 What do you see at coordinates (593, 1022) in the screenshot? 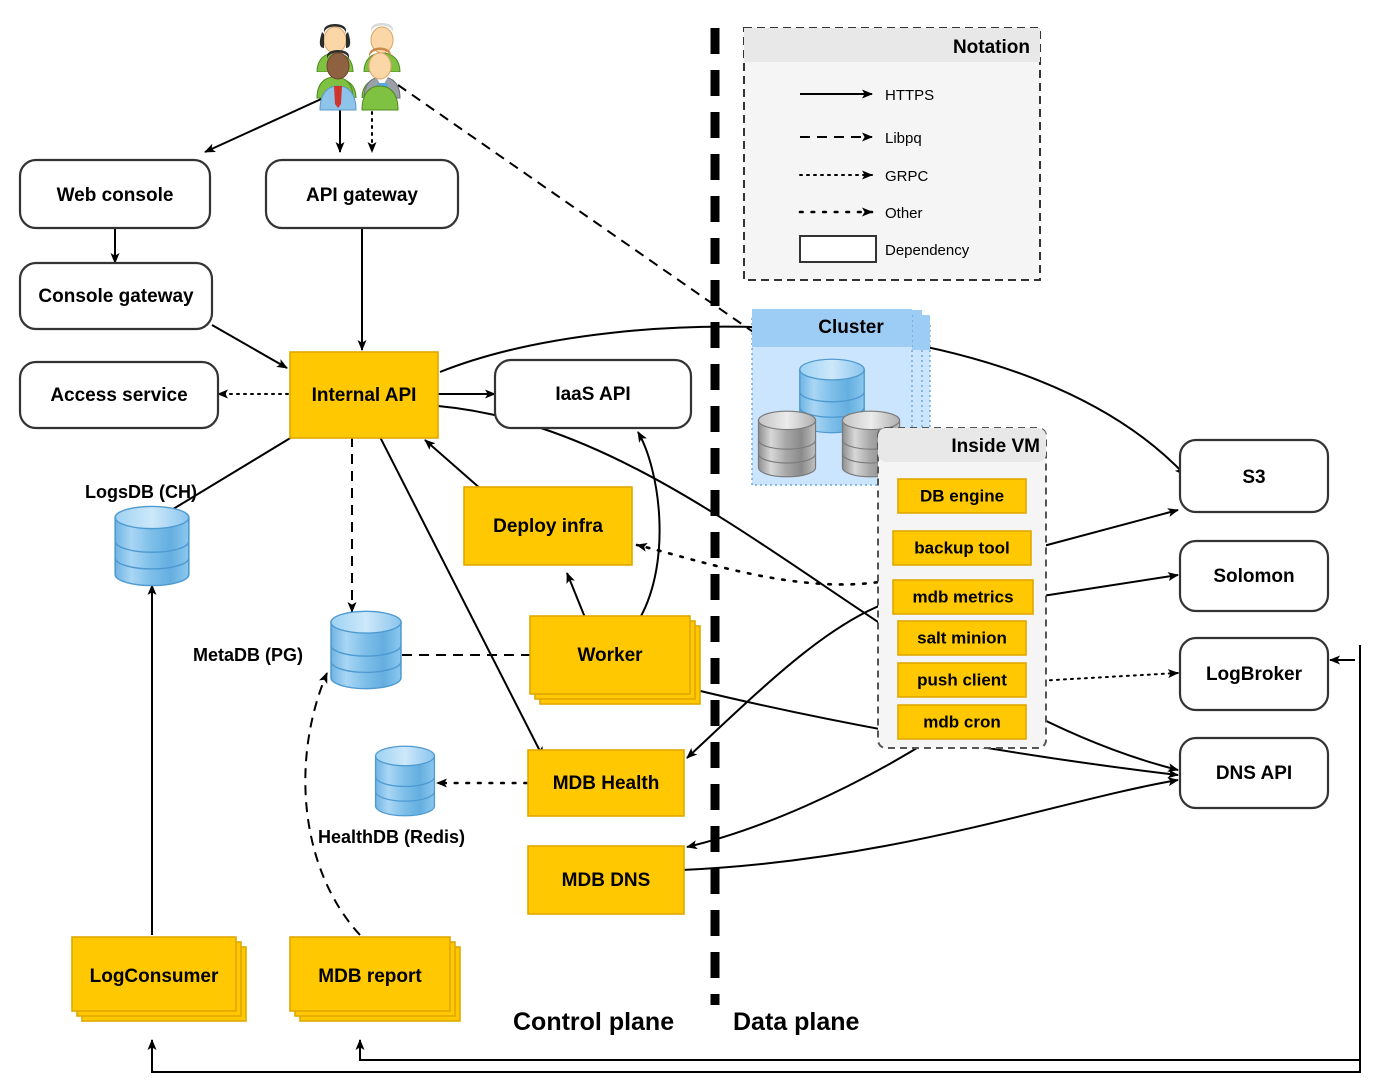
I see `control-plane-label: Control plane` at bounding box center [593, 1022].